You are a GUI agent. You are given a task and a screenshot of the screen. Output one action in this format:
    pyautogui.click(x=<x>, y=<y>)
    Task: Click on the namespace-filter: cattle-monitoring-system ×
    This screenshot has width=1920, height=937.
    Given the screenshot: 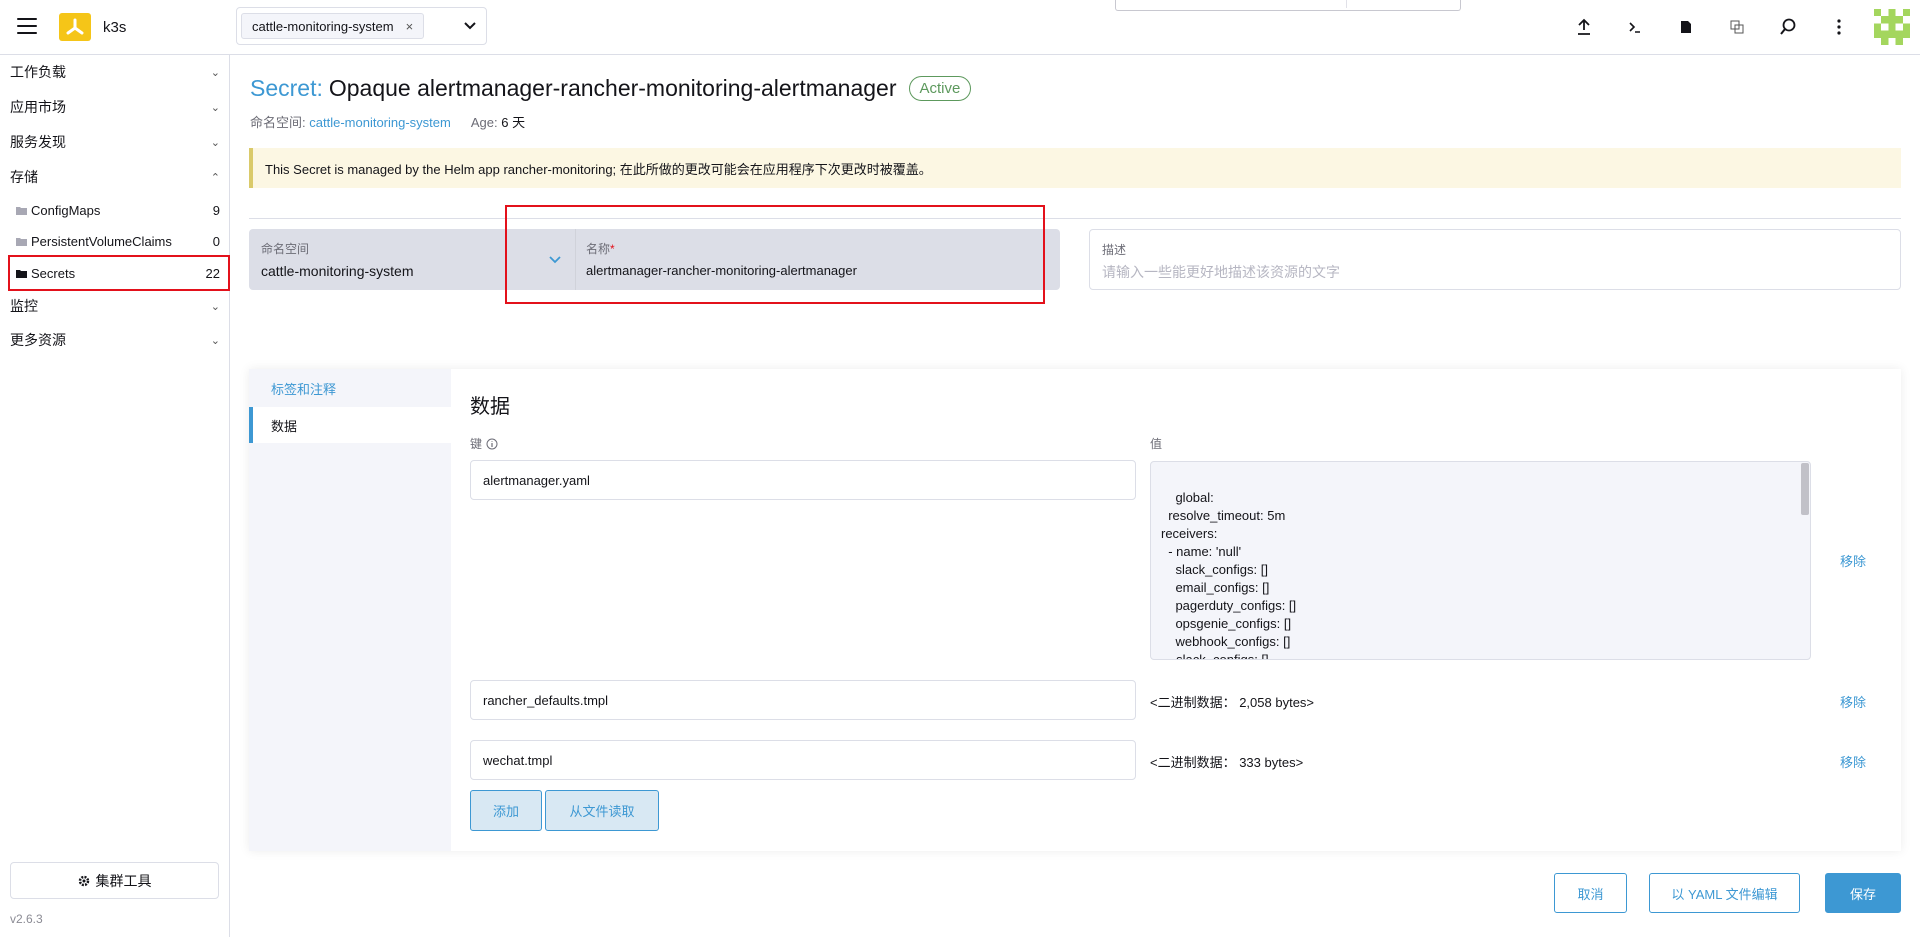 What is the action you would take?
    pyautogui.click(x=361, y=26)
    